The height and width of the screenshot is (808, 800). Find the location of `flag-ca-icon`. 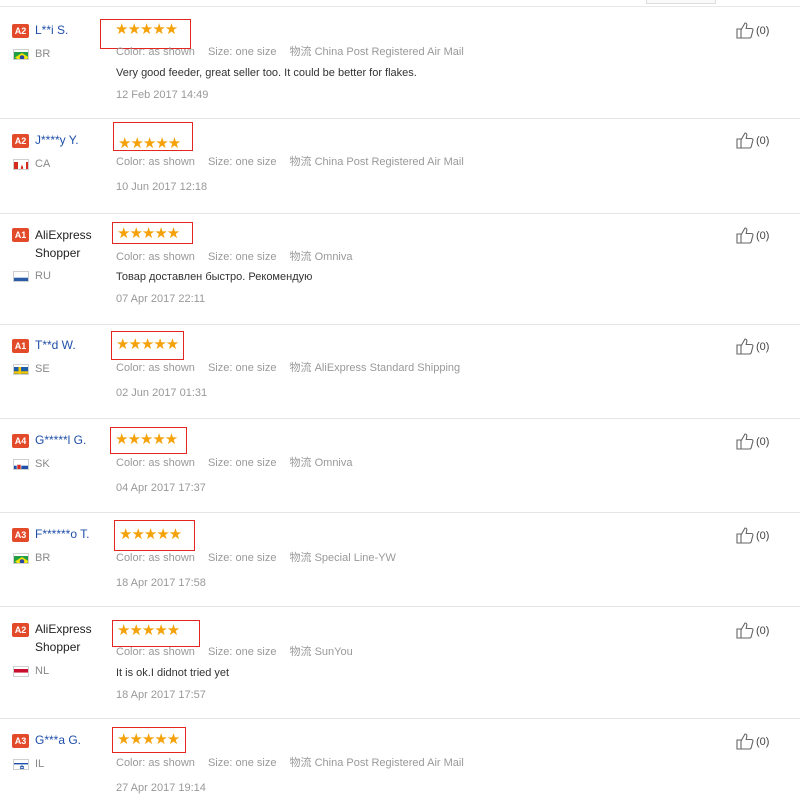

flag-ca-icon is located at coordinates (21, 164).